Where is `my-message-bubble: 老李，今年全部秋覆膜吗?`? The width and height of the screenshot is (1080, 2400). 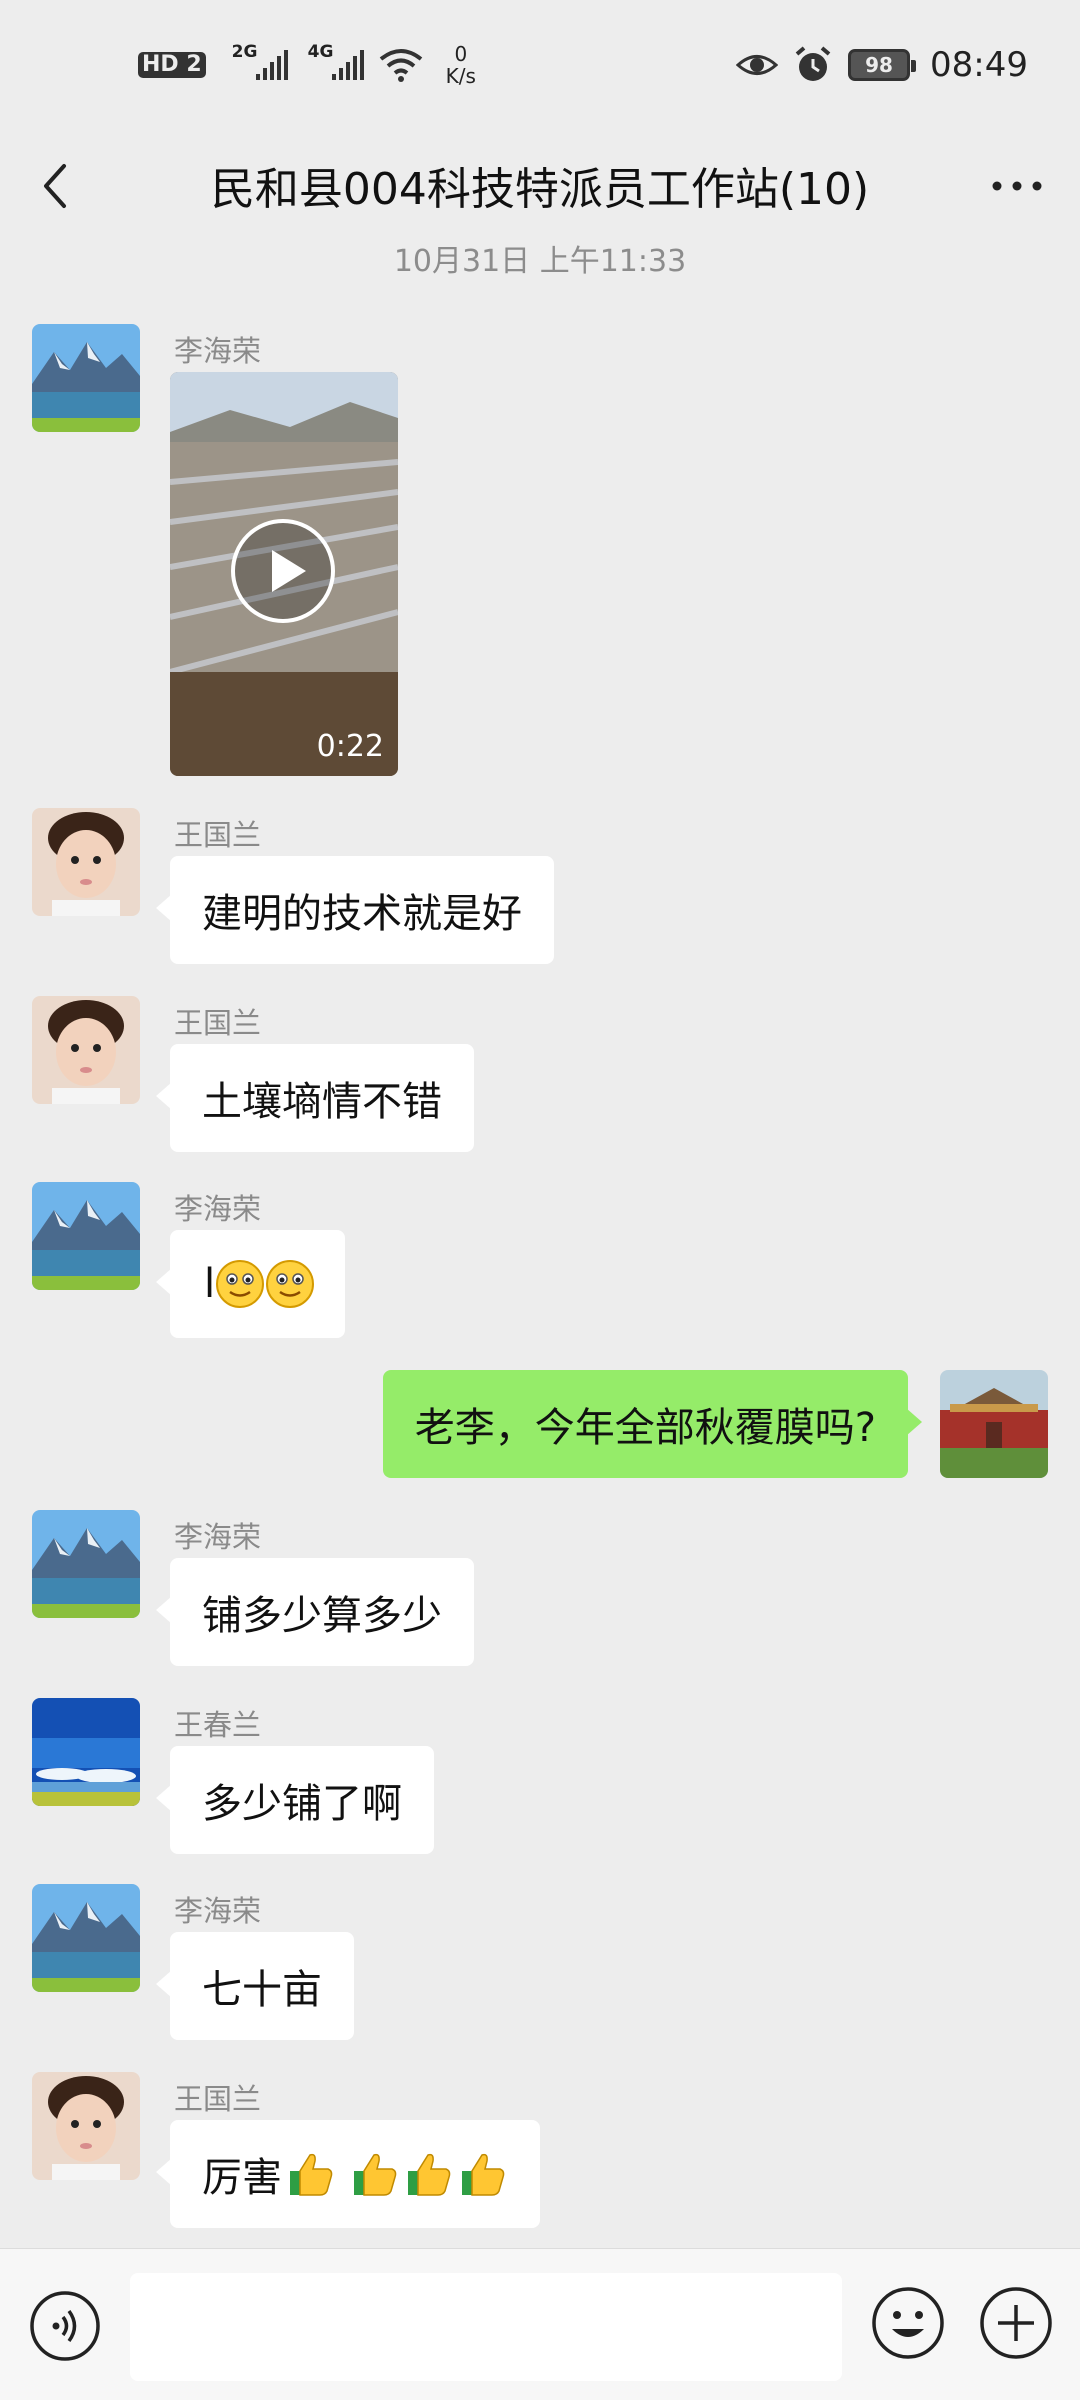 my-message-bubble: 老李，今年全部秋覆膜吗? is located at coordinates (652, 1424).